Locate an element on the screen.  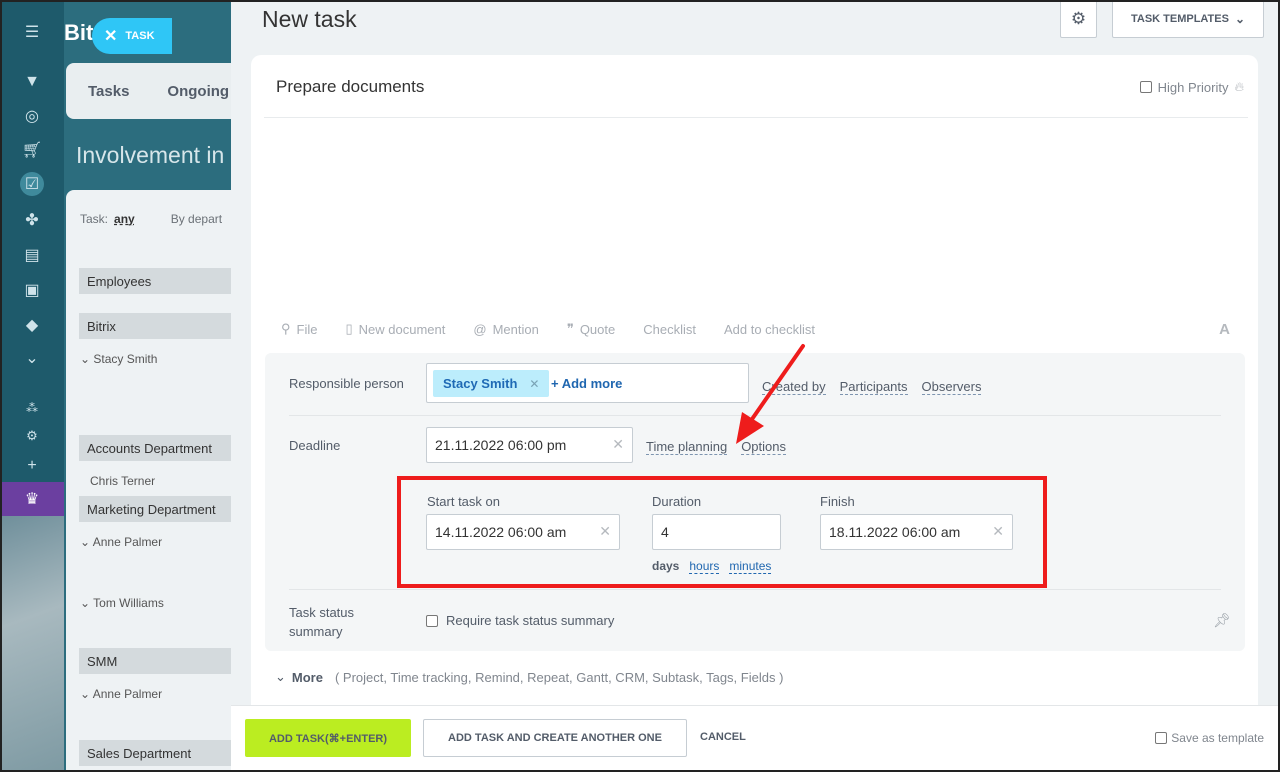
observers-link: Observers is located at coordinates (951, 387).